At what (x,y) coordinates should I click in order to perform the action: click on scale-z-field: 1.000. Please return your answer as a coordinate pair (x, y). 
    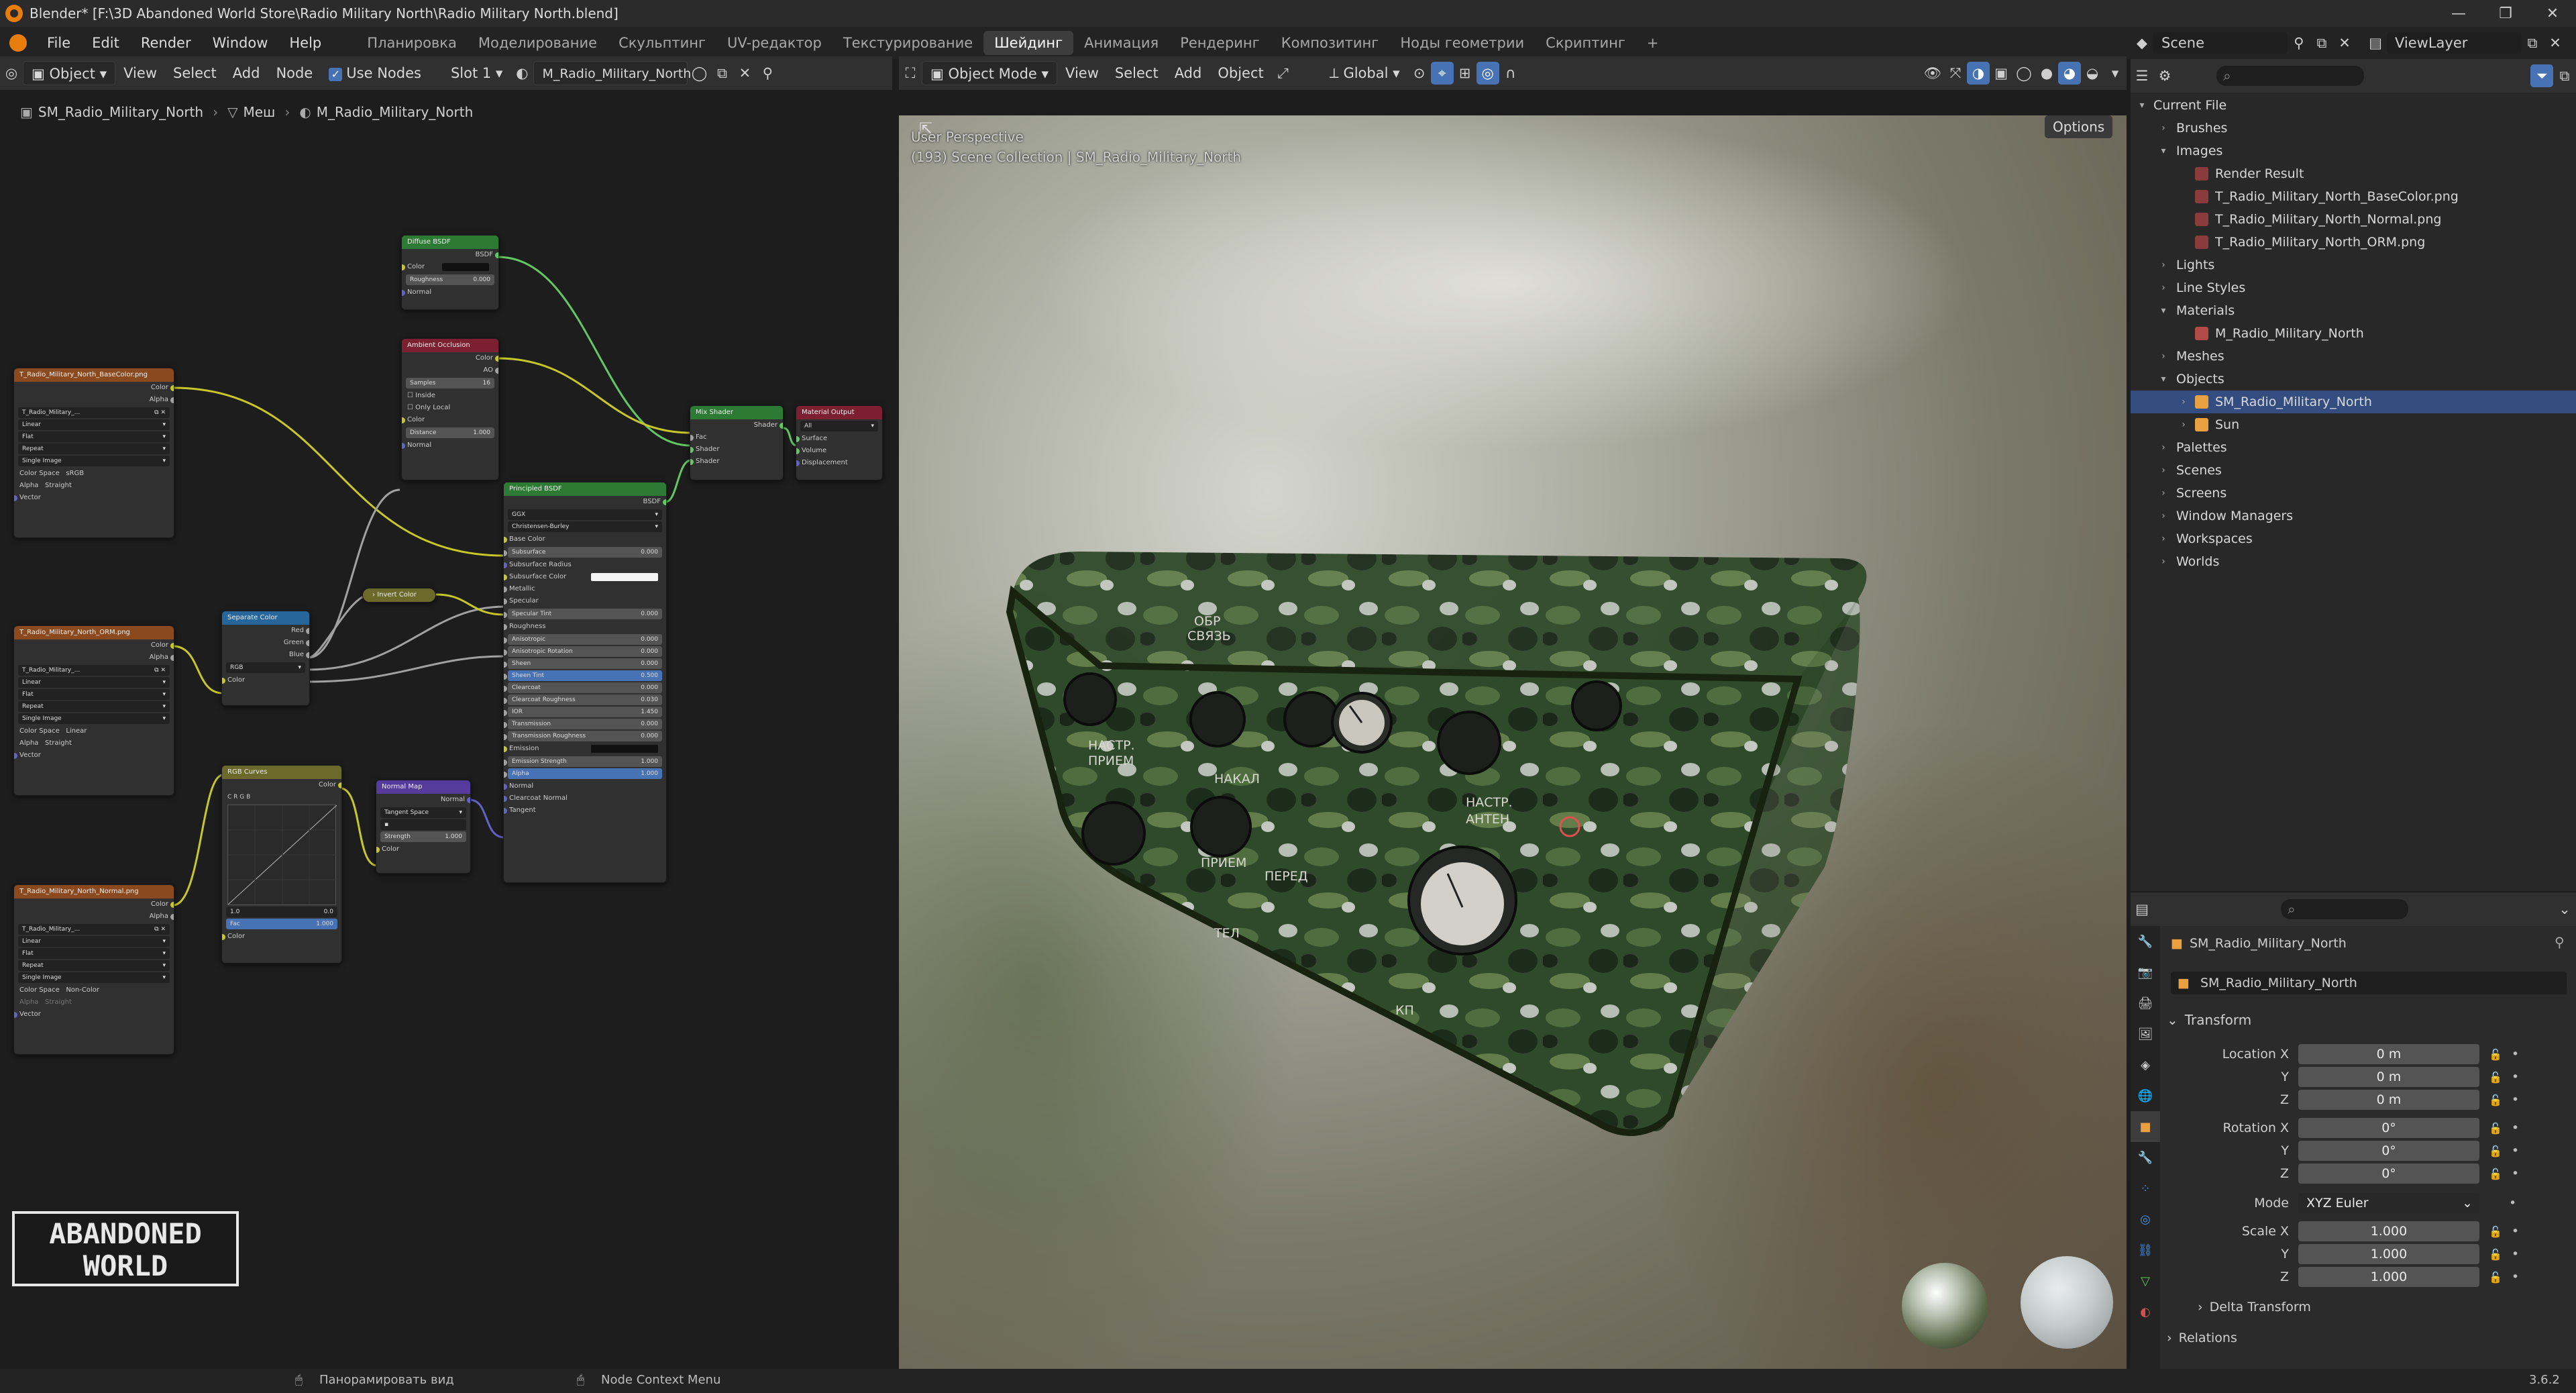
    Looking at the image, I should click on (2388, 1277).